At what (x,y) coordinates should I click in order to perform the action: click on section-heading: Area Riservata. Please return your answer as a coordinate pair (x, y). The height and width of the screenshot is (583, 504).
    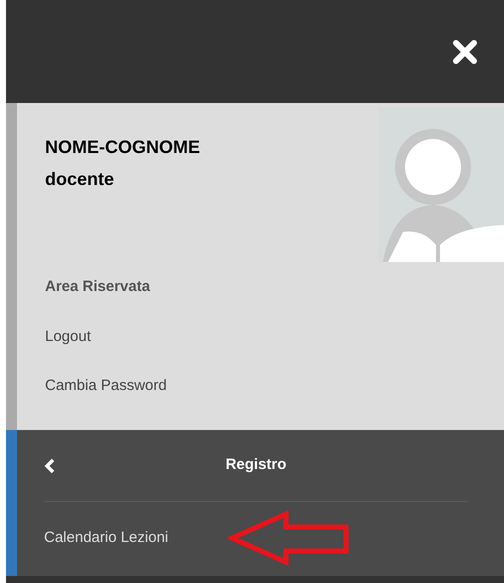
    Looking at the image, I should click on (98, 287).